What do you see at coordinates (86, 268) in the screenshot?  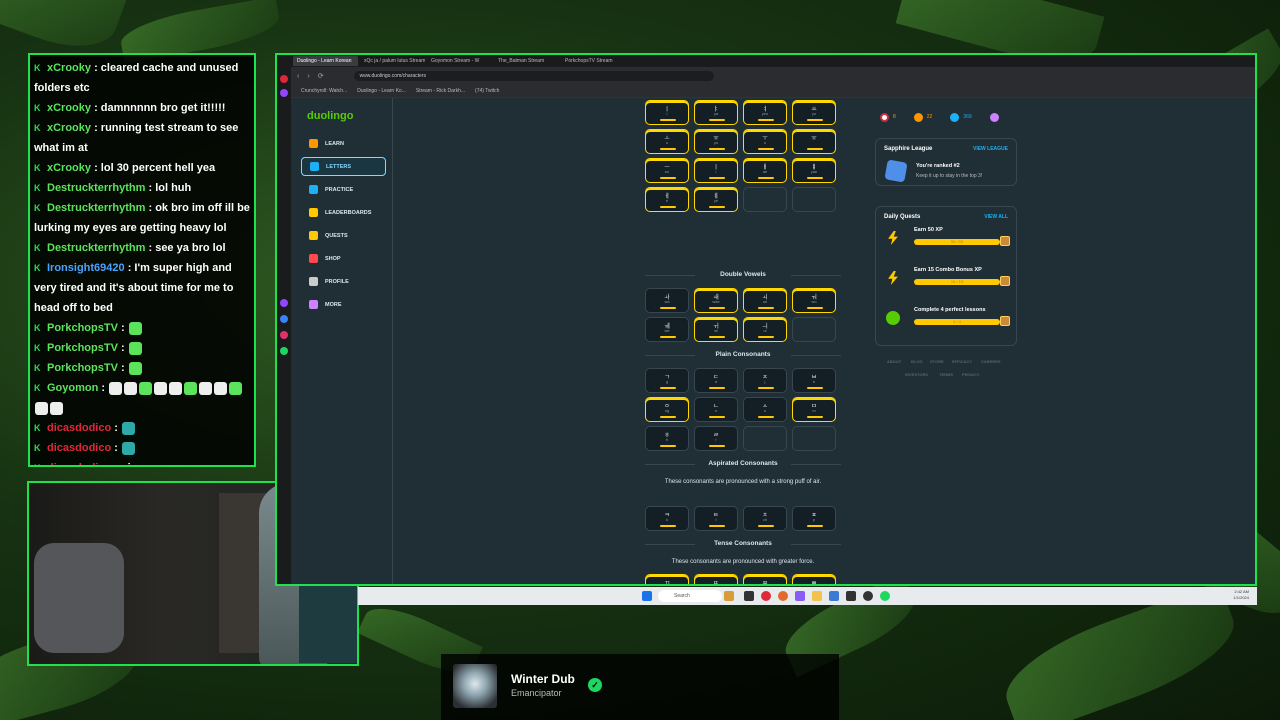 I see `chat-username: Ironsight69420` at bounding box center [86, 268].